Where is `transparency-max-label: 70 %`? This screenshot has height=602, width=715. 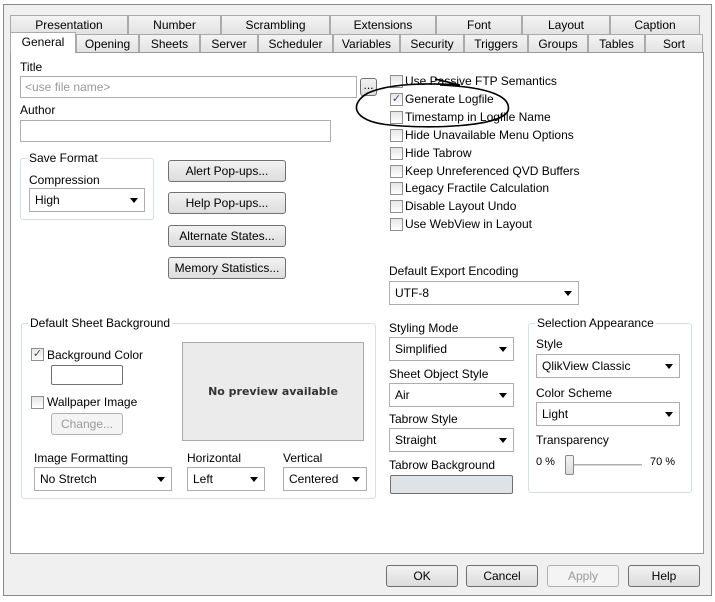 transparency-max-label: 70 % is located at coordinates (663, 462).